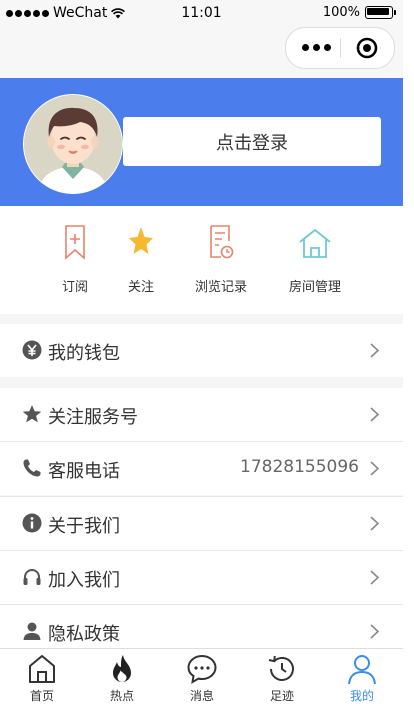 This screenshot has width=414, height=707. I want to click on menu-item-label: 关于我们, so click(84, 526).